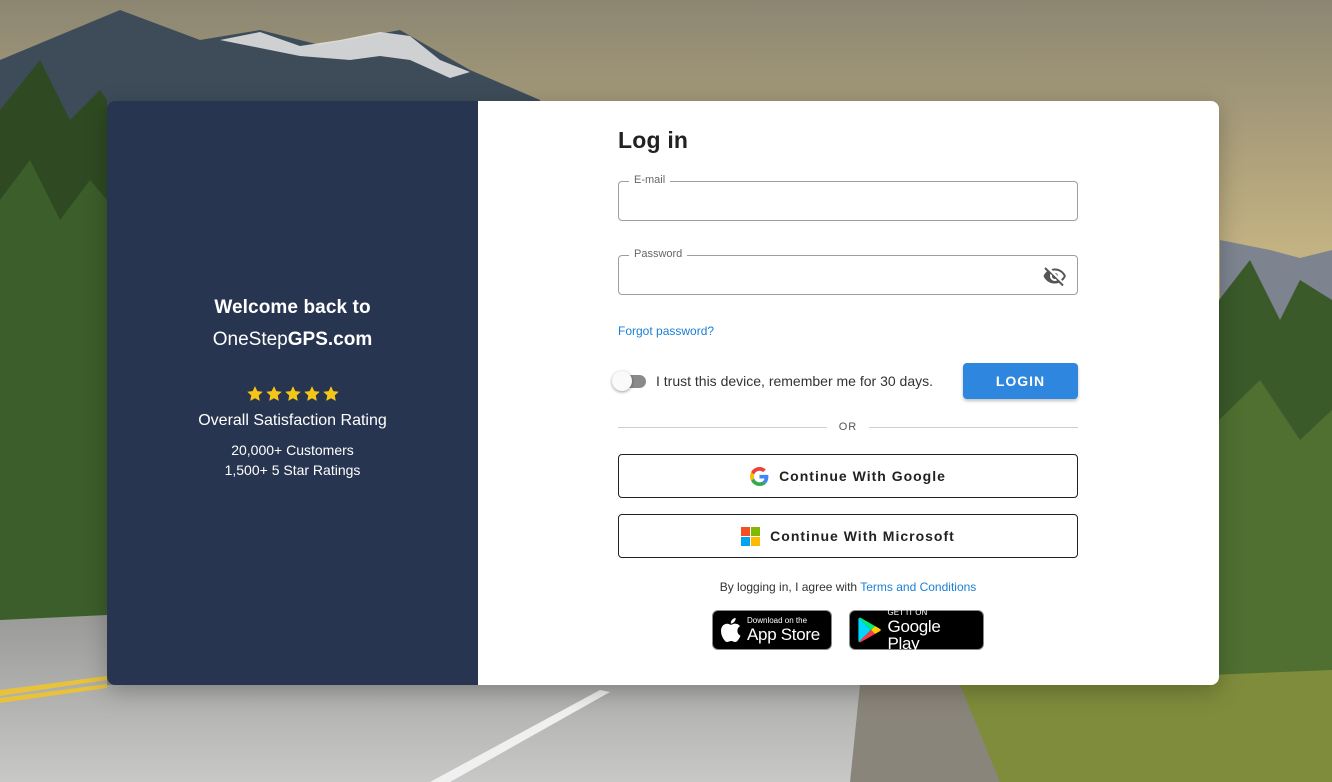  I want to click on welcome-heading: Welcome back to, so click(292, 307).